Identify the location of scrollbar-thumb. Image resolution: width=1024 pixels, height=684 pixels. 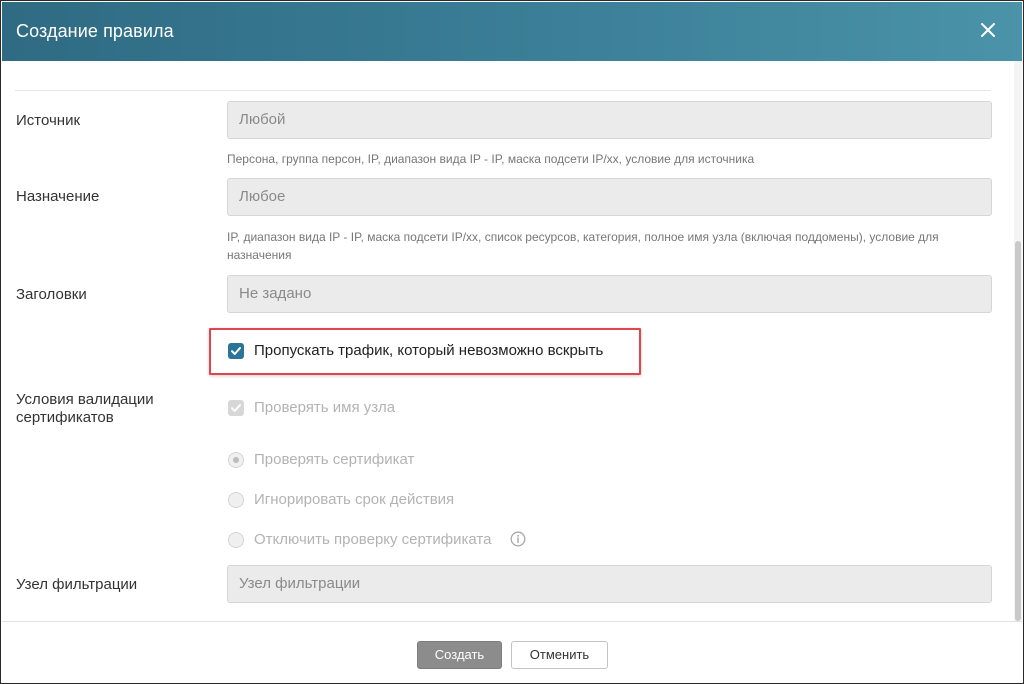
(1018, 431).